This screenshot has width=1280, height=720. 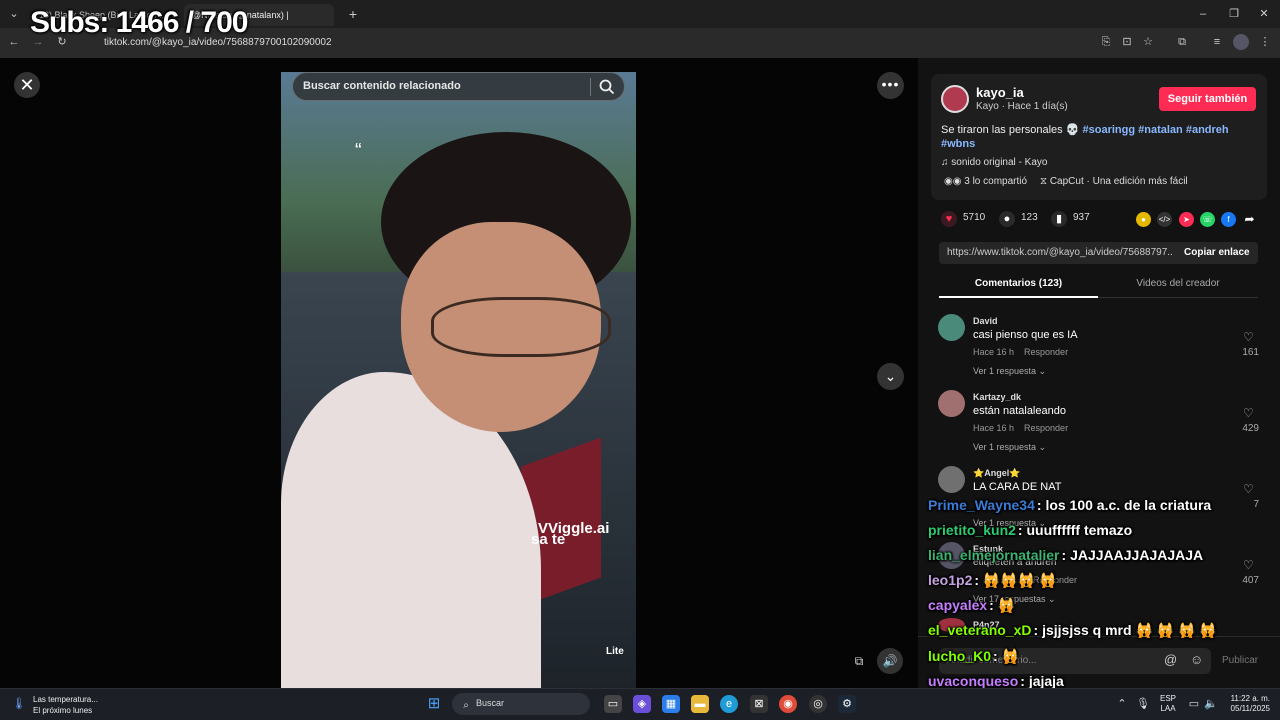 What do you see at coordinates (607, 87) in the screenshot?
I see `search-icon` at bounding box center [607, 87].